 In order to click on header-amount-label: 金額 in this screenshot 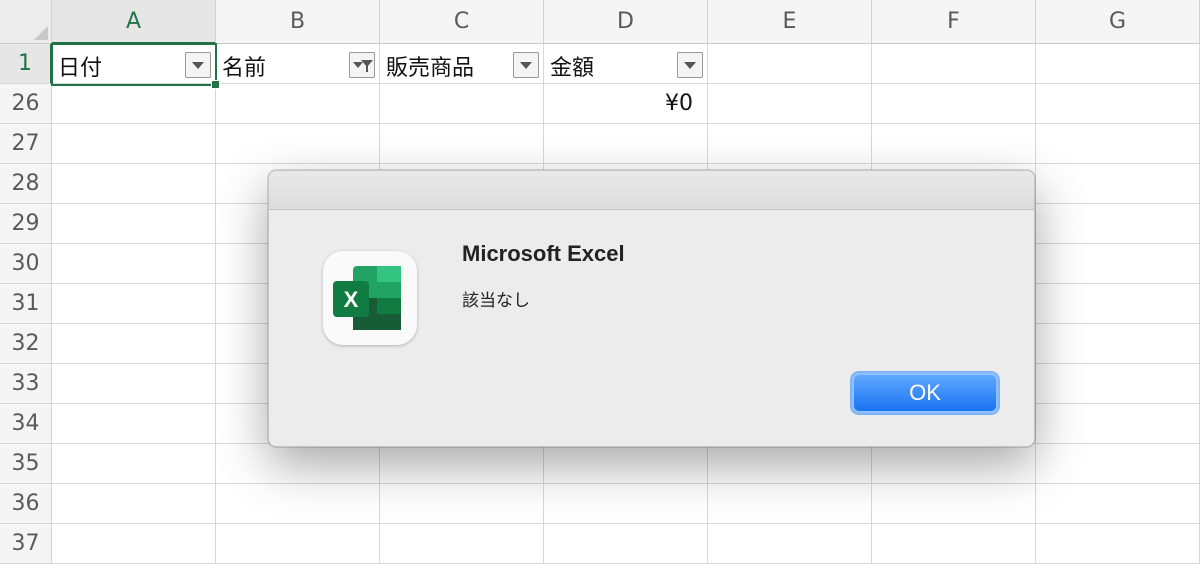, I will do `click(572, 68)`.